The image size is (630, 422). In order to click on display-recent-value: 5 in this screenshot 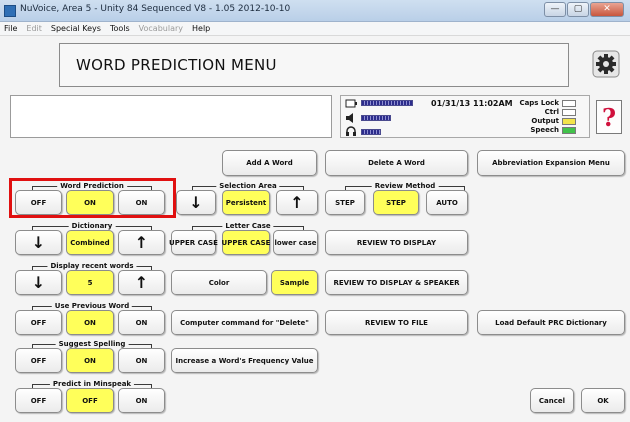, I will do `click(90, 282)`.